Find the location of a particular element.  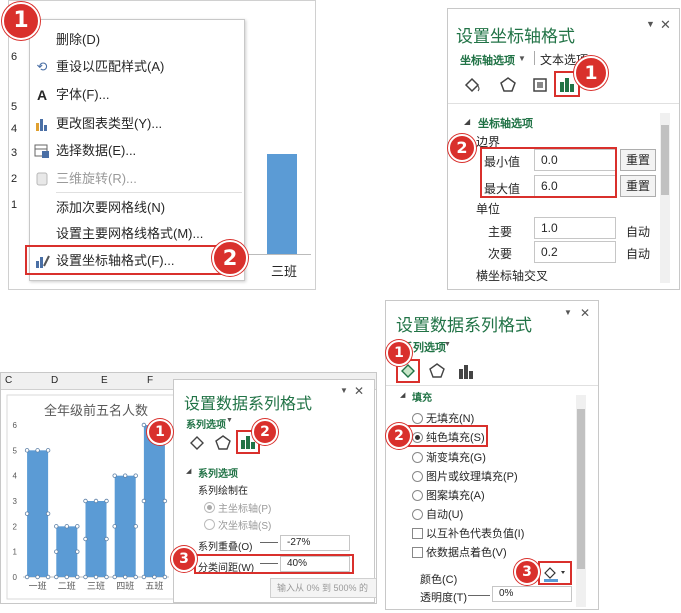

chart-type-icon is located at coordinates (42, 124).